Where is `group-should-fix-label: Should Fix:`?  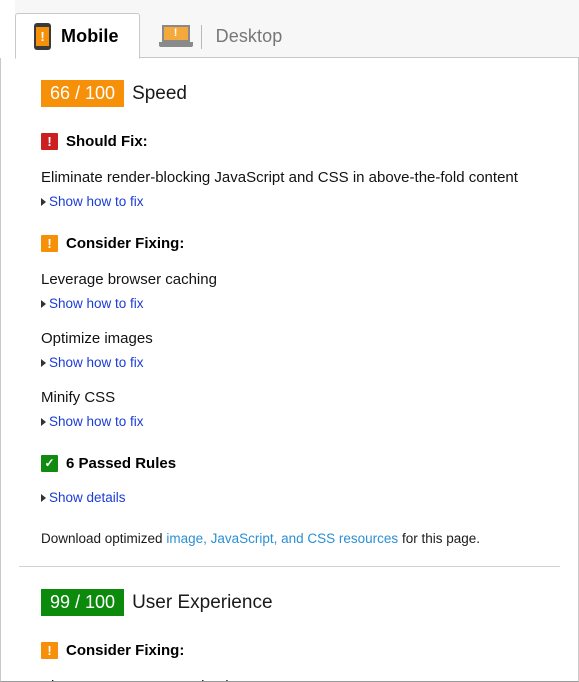
group-should-fix-label: Should Fix: is located at coordinates (107, 141).